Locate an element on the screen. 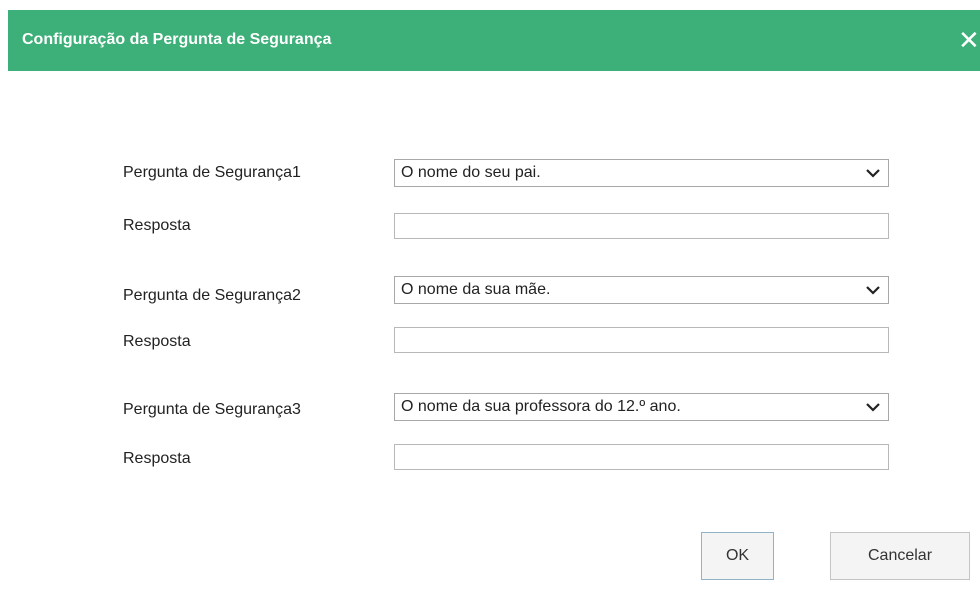 This screenshot has height=592, width=980. security-question-2-select: O nome da sua mãe. is located at coordinates (641, 290).